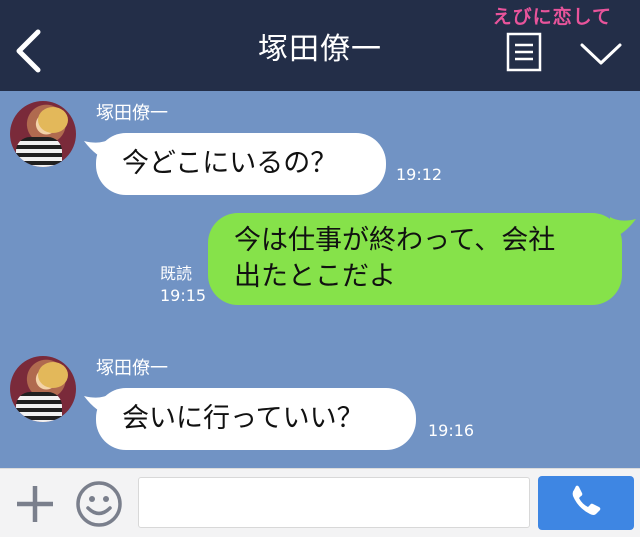 The width and height of the screenshot is (640, 537). What do you see at coordinates (243, 418) in the screenshot?
I see `message-text: 会いに行っていい？` at bounding box center [243, 418].